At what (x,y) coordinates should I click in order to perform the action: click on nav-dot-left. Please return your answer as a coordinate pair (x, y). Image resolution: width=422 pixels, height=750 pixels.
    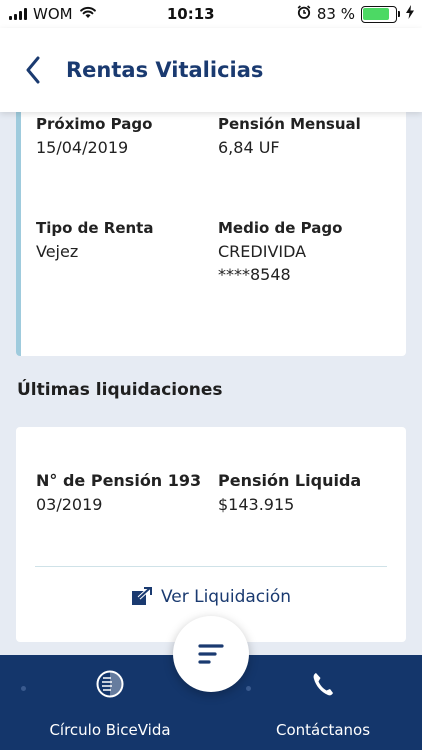
    Looking at the image, I should click on (23, 688).